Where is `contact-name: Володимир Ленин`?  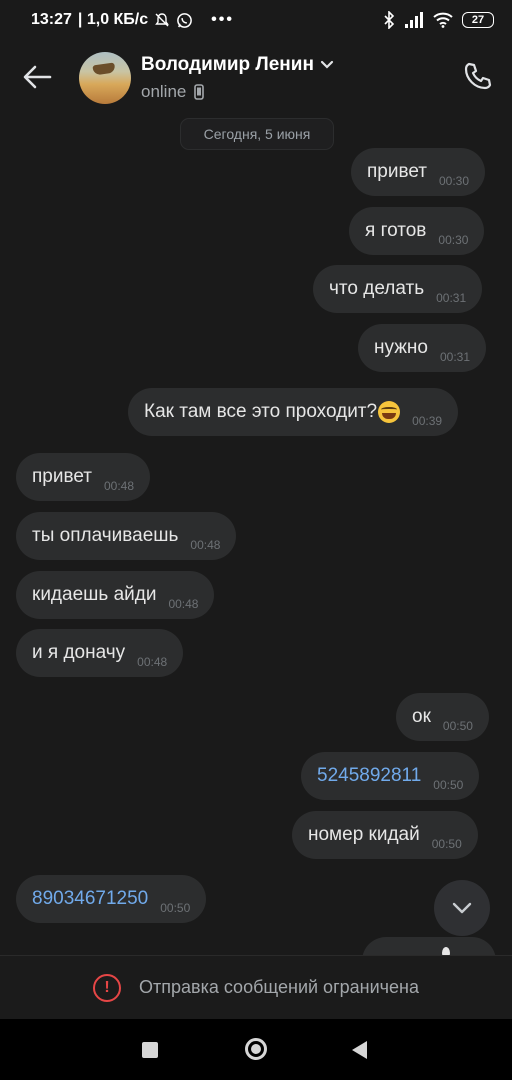
contact-name: Володимир Ленин is located at coordinates (227, 64).